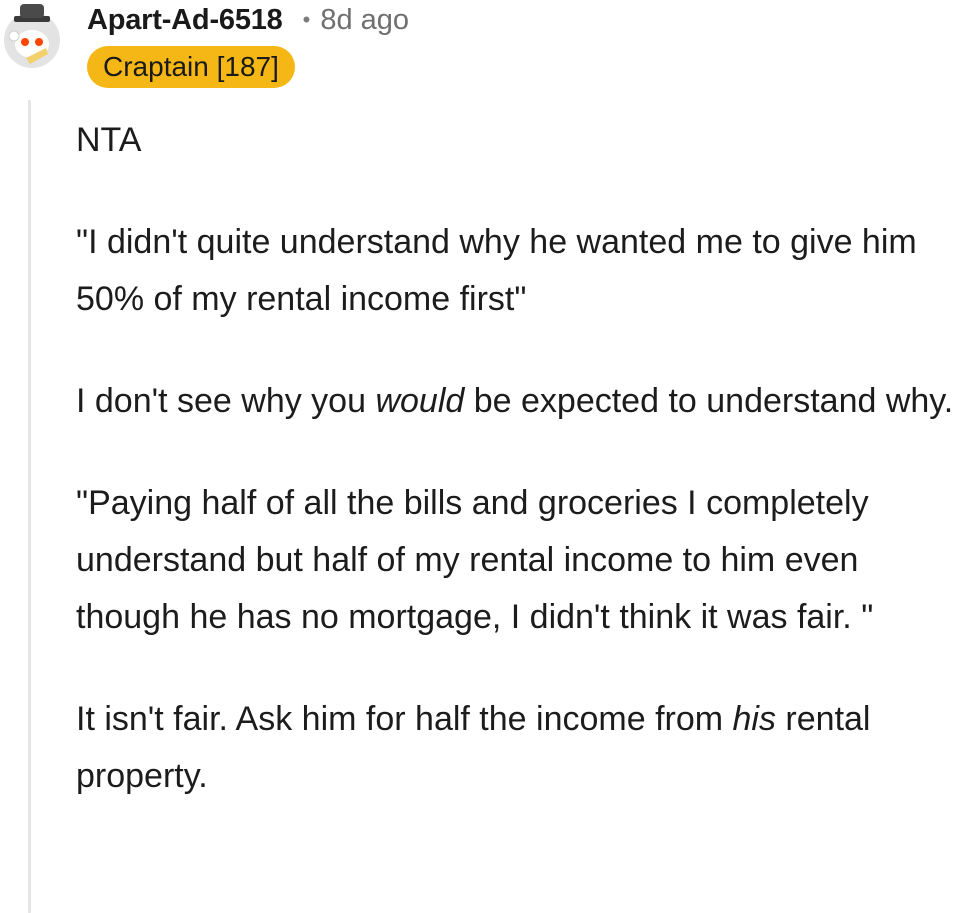  Describe the element at coordinates (109, 140) in the screenshot. I see `comment-paragraph: NTA` at that location.